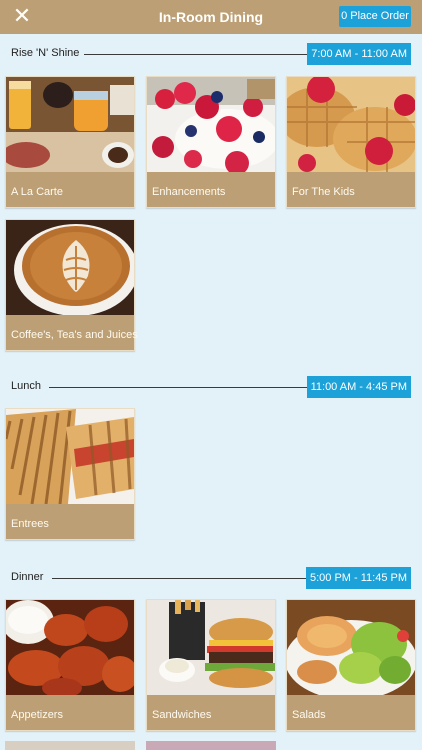  What do you see at coordinates (211, 647) in the screenshot?
I see `burger-image` at bounding box center [211, 647].